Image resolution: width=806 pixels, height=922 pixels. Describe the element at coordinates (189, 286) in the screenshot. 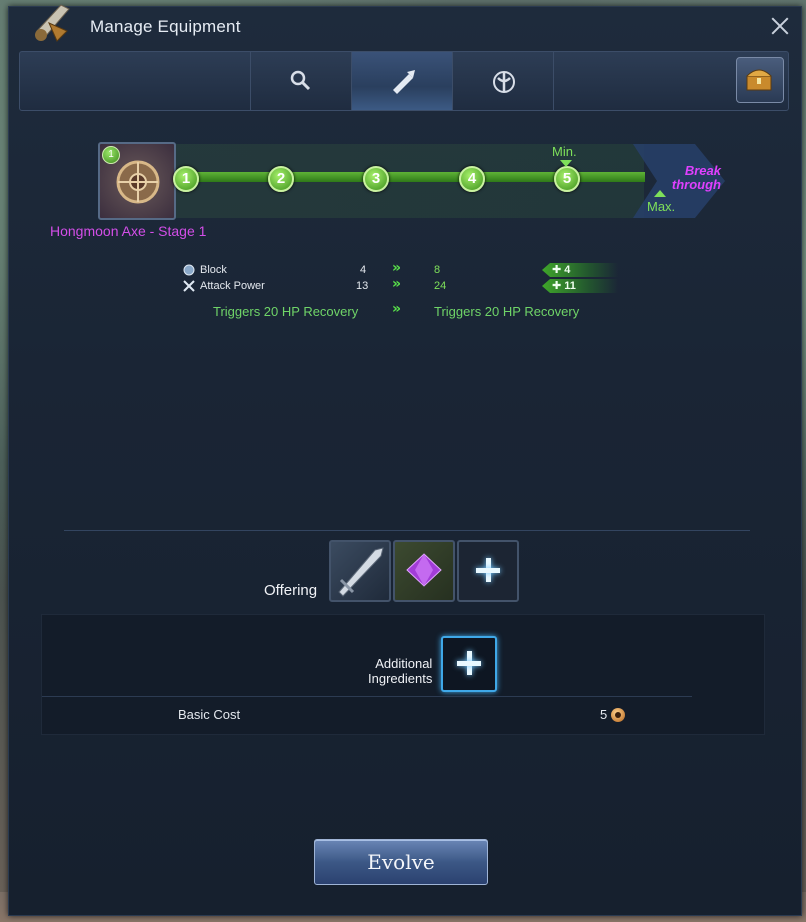

I see `attack-power-icon` at that location.